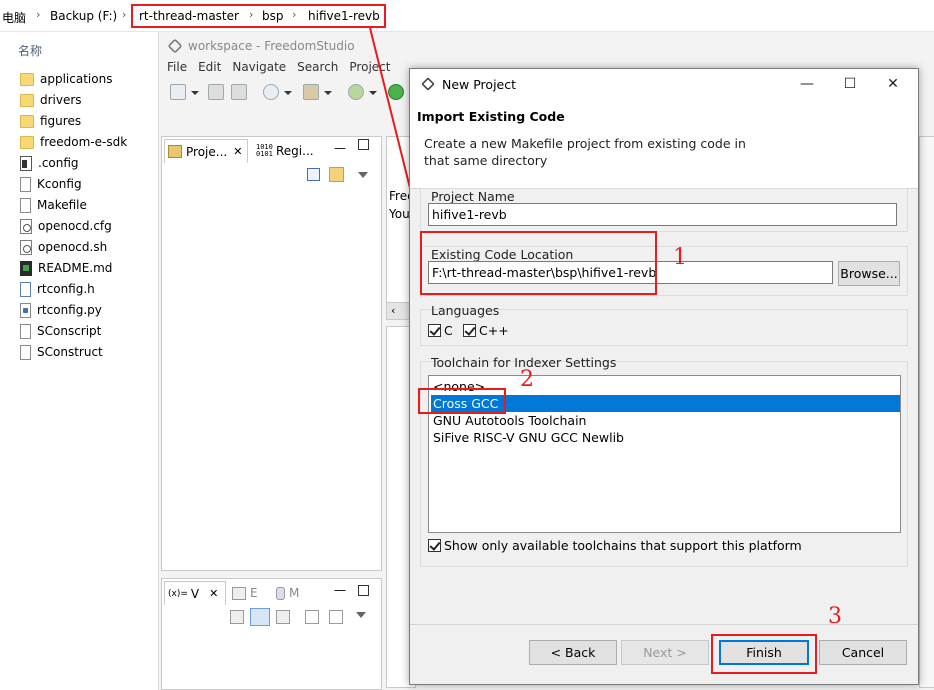 The width and height of the screenshot is (934, 690). What do you see at coordinates (317, 70) in the screenshot?
I see `menu-search: Search` at bounding box center [317, 70].